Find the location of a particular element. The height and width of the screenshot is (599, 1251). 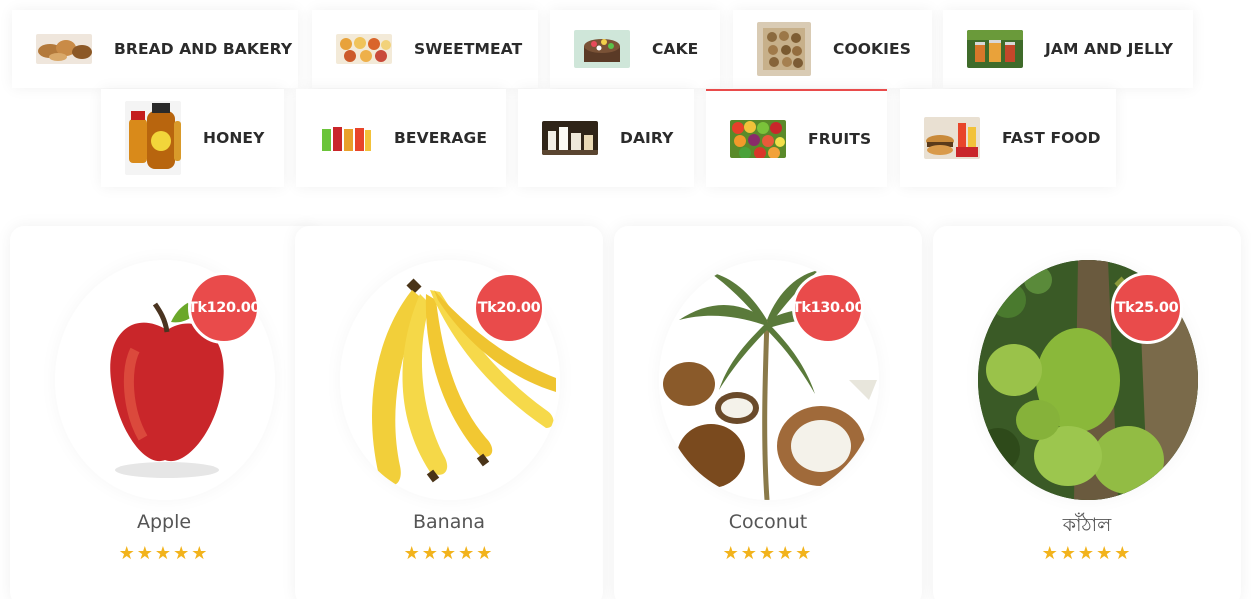

category-label: COOKIES is located at coordinates (872, 49).